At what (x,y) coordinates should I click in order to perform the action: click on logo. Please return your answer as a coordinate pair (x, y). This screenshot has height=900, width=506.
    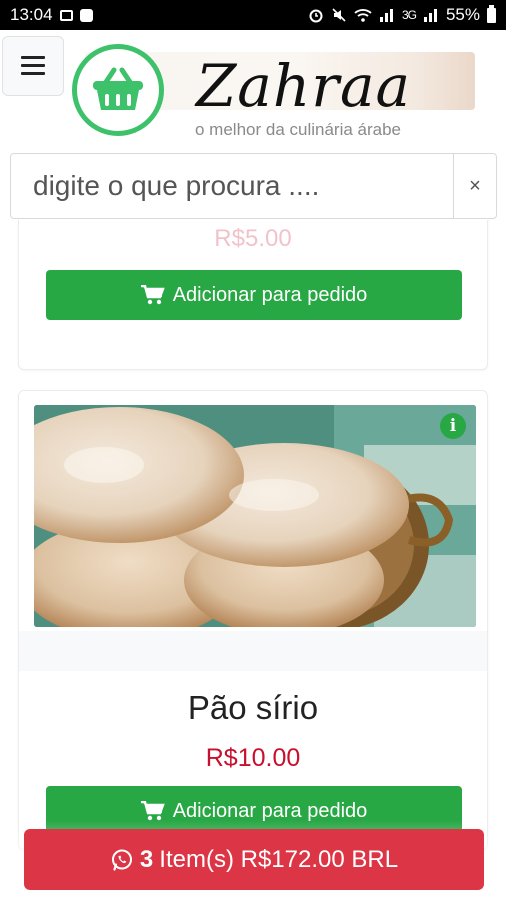
    Looking at the image, I should click on (118, 90).